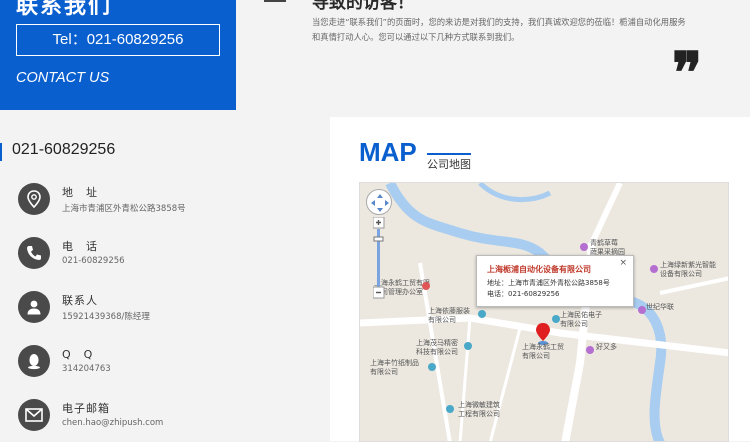  I want to click on map-label-weimin: 上海微敏建筑 工程有限公司, so click(479, 409).